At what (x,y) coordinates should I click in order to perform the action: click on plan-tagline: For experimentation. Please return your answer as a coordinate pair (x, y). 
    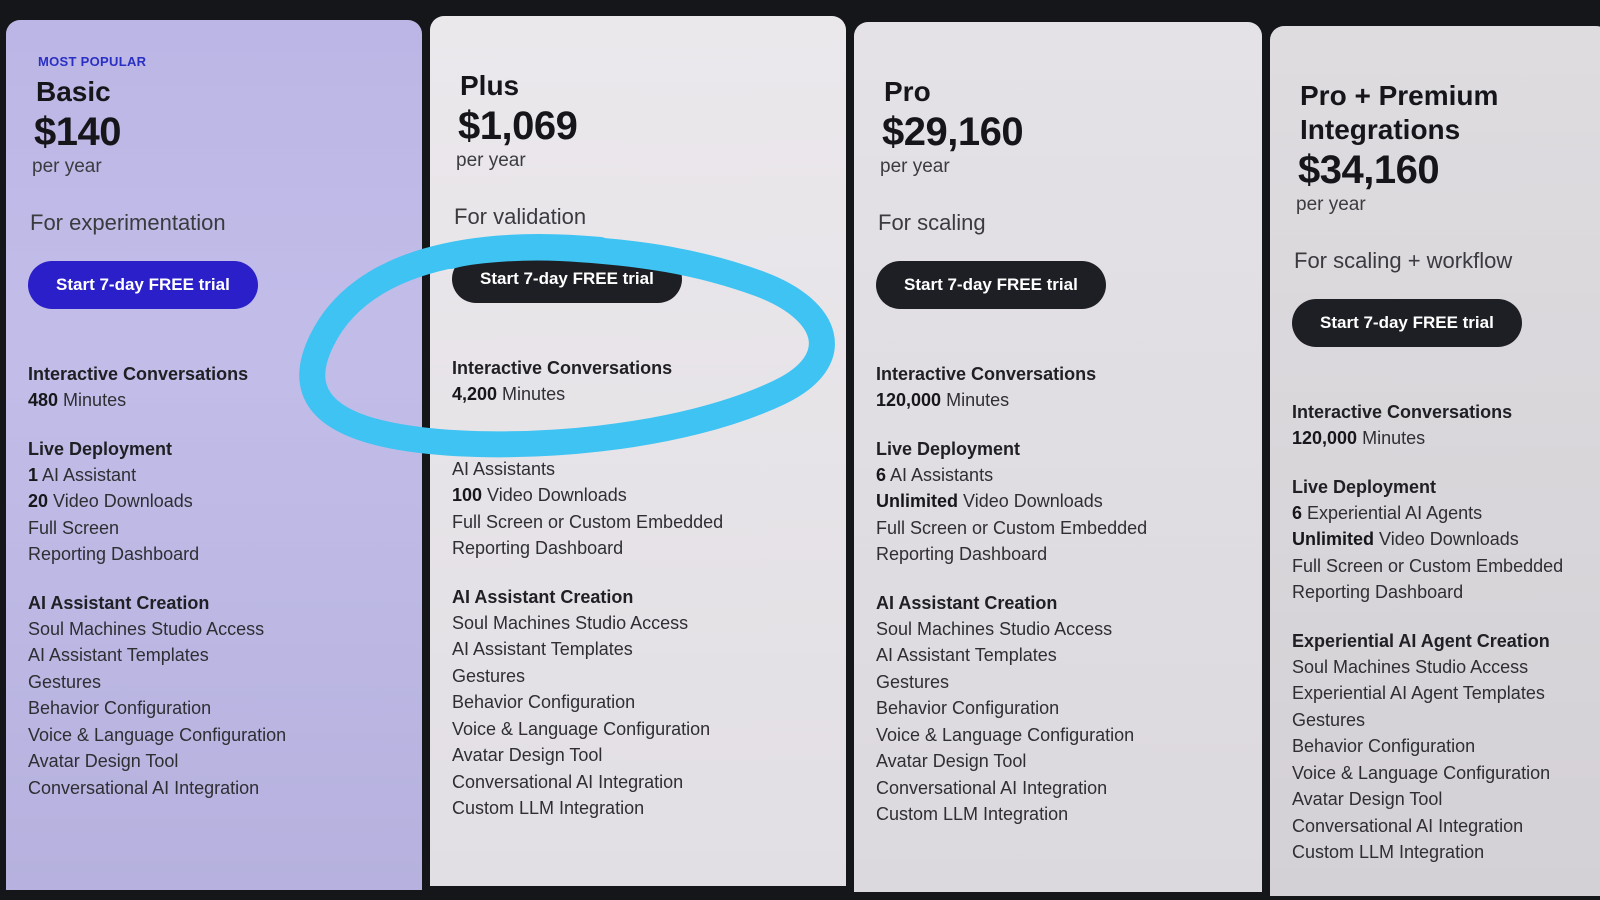
    Looking at the image, I should click on (128, 222).